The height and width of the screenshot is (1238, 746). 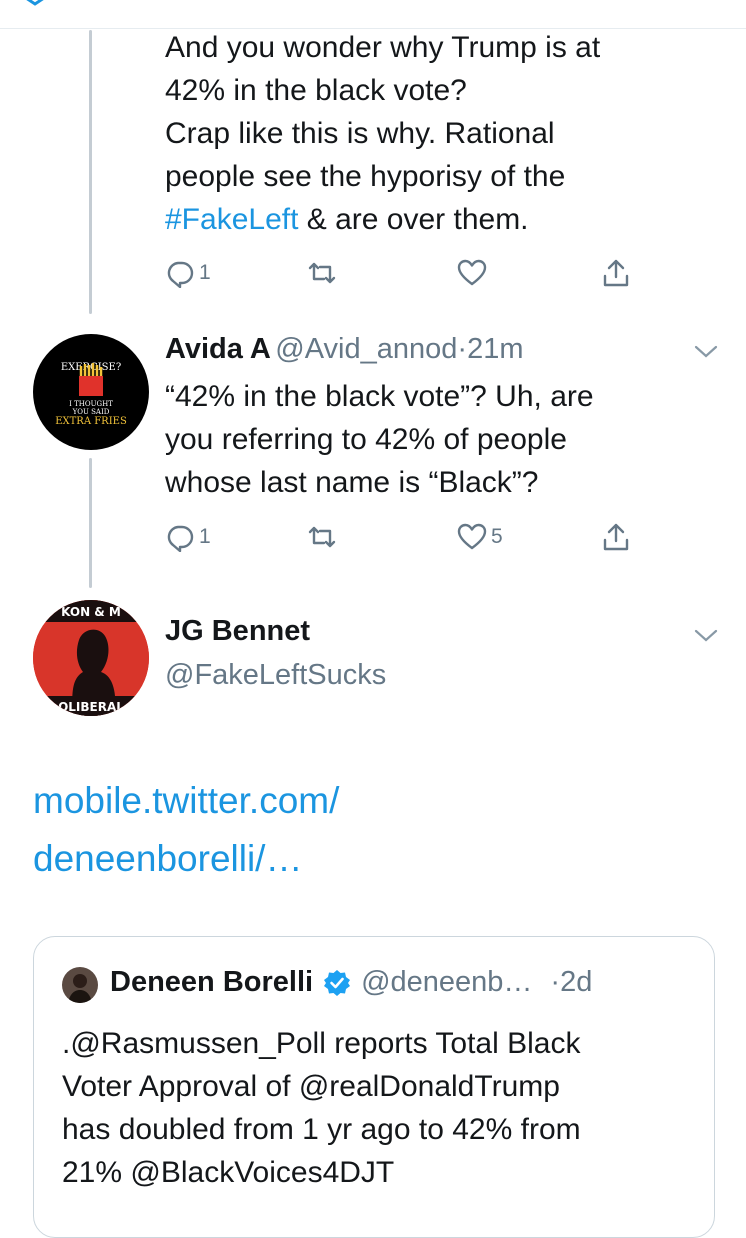 I want to click on username: @Avid_annod, so click(x=366, y=349).